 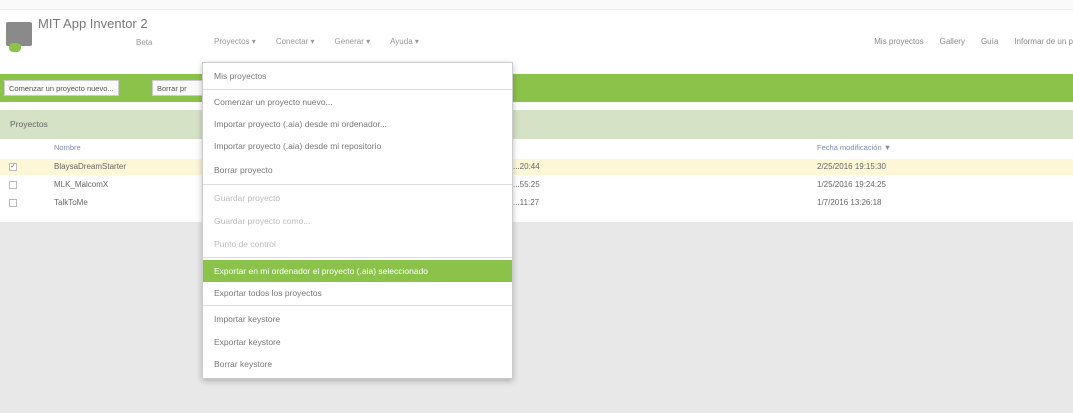 What do you see at coordinates (357, 76) in the screenshot?
I see `menu-item-my-projects: Mis proyectos` at bounding box center [357, 76].